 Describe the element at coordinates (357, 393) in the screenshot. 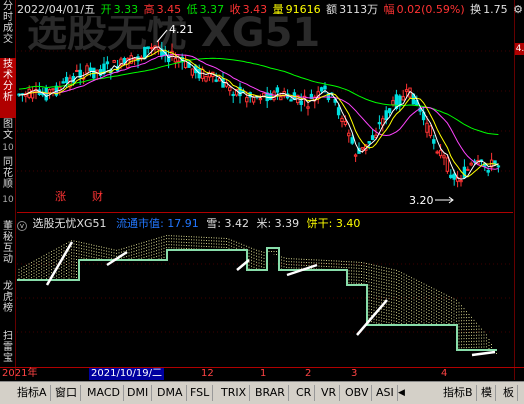

I see `tab-obv: OBV` at that location.